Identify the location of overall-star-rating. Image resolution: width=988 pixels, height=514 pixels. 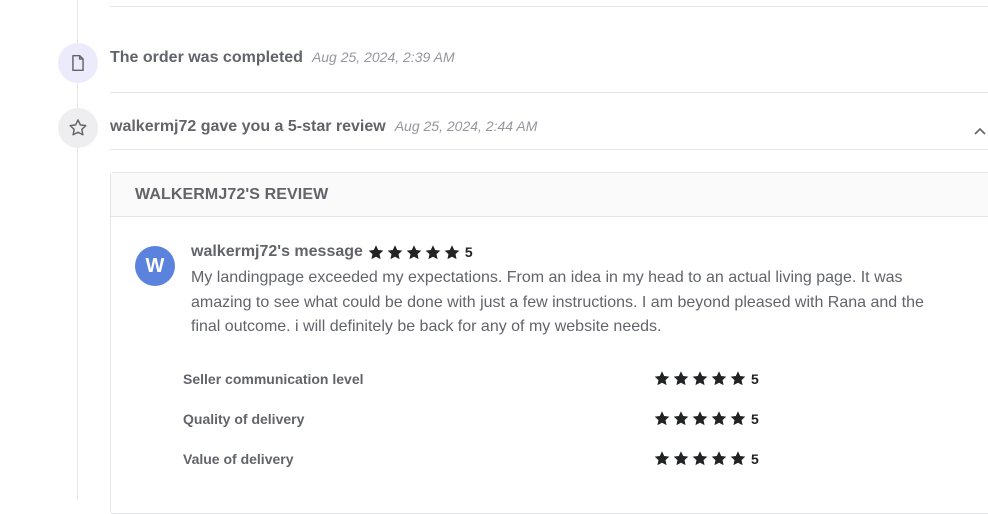
(414, 252).